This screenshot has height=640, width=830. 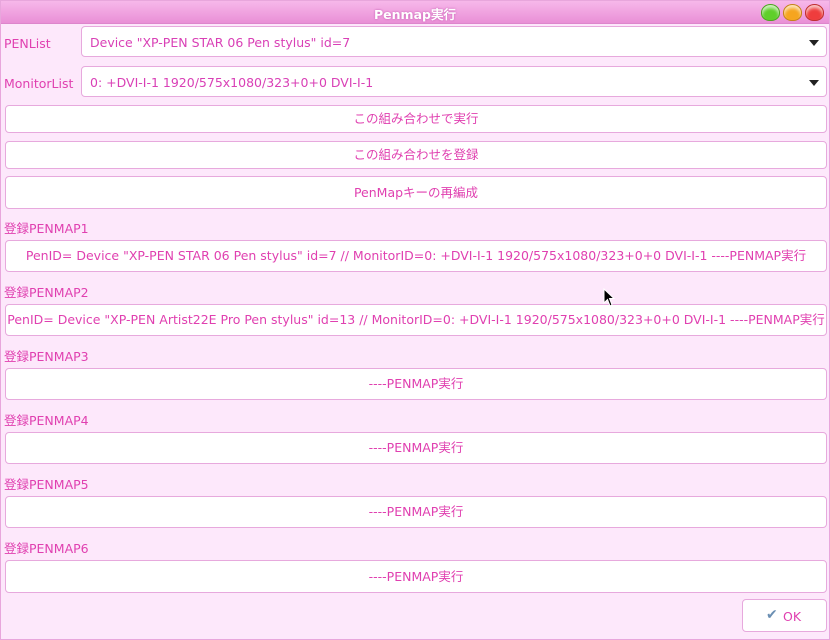 What do you see at coordinates (46, 484) in the screenshot?
I see `penmap5-label: 登録PENMAP5` at bounding box center [46, 484].